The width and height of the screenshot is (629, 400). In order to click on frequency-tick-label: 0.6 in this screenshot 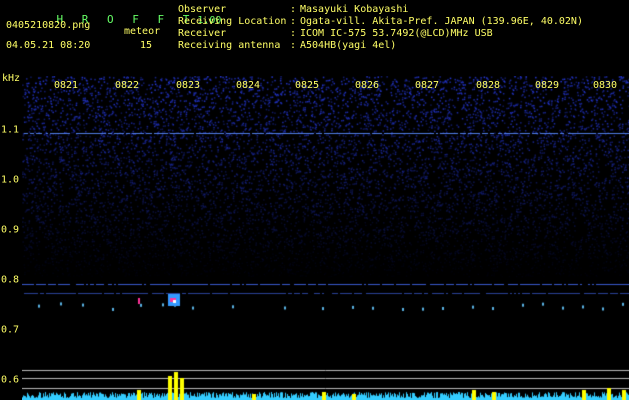, I will do `click(10, 380)`.